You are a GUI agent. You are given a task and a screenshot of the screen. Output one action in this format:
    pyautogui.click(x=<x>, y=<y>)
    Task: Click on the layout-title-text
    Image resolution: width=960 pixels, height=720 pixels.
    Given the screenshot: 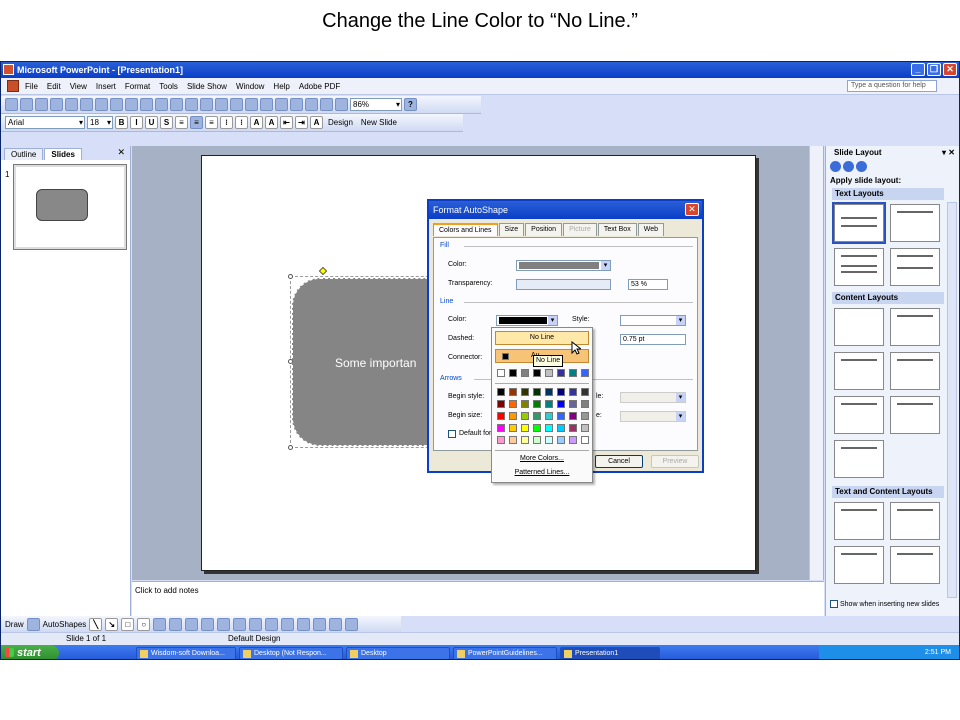 What is the action you would take?
    pyautogui.click(x=859, y=267)
    